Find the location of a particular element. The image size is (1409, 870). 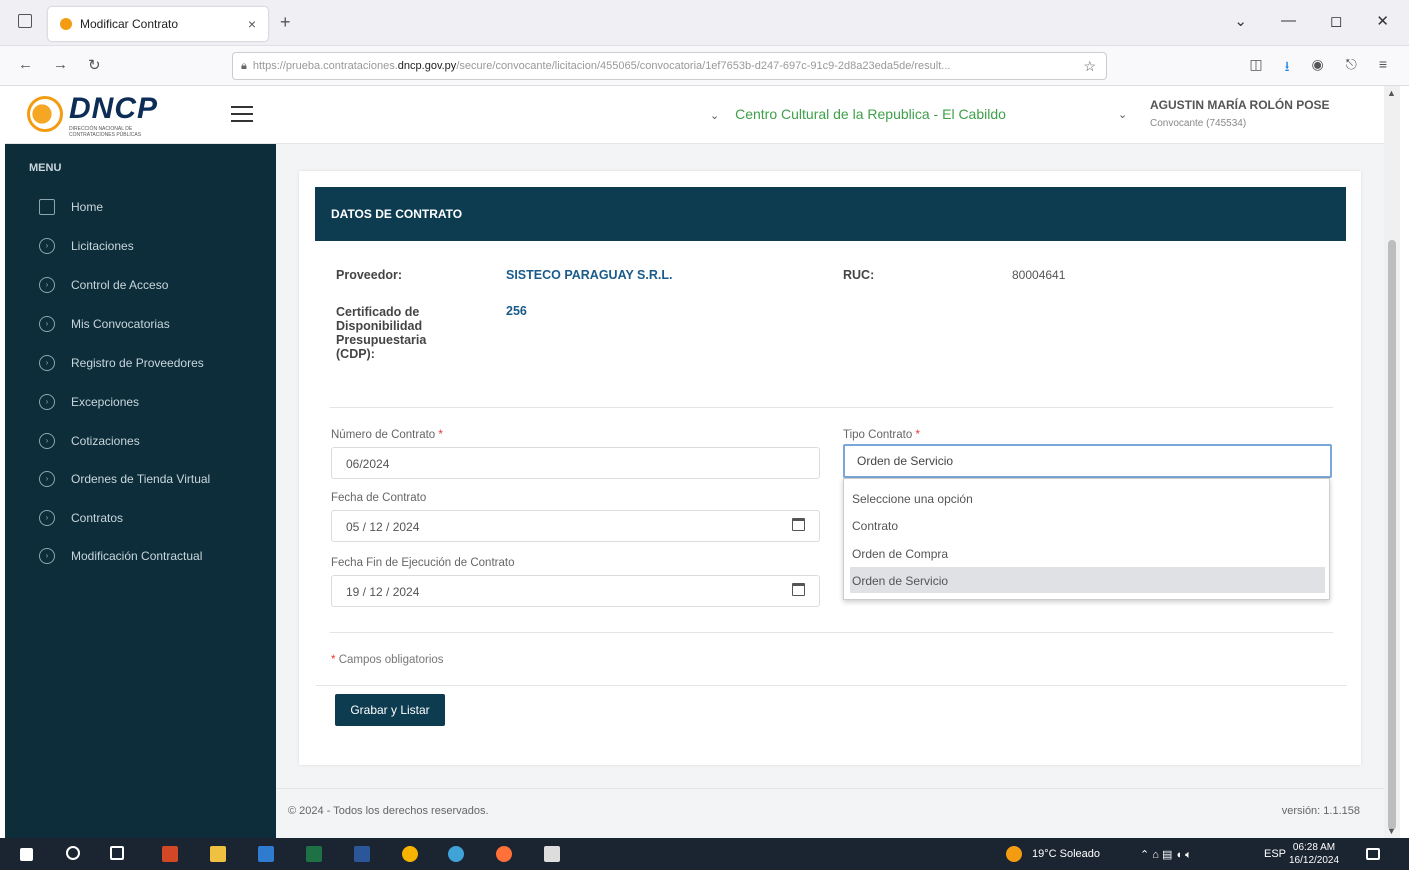

taskbar-clock: 06:28 AM 16/12/2024 is located at coordinates (1314, 854).